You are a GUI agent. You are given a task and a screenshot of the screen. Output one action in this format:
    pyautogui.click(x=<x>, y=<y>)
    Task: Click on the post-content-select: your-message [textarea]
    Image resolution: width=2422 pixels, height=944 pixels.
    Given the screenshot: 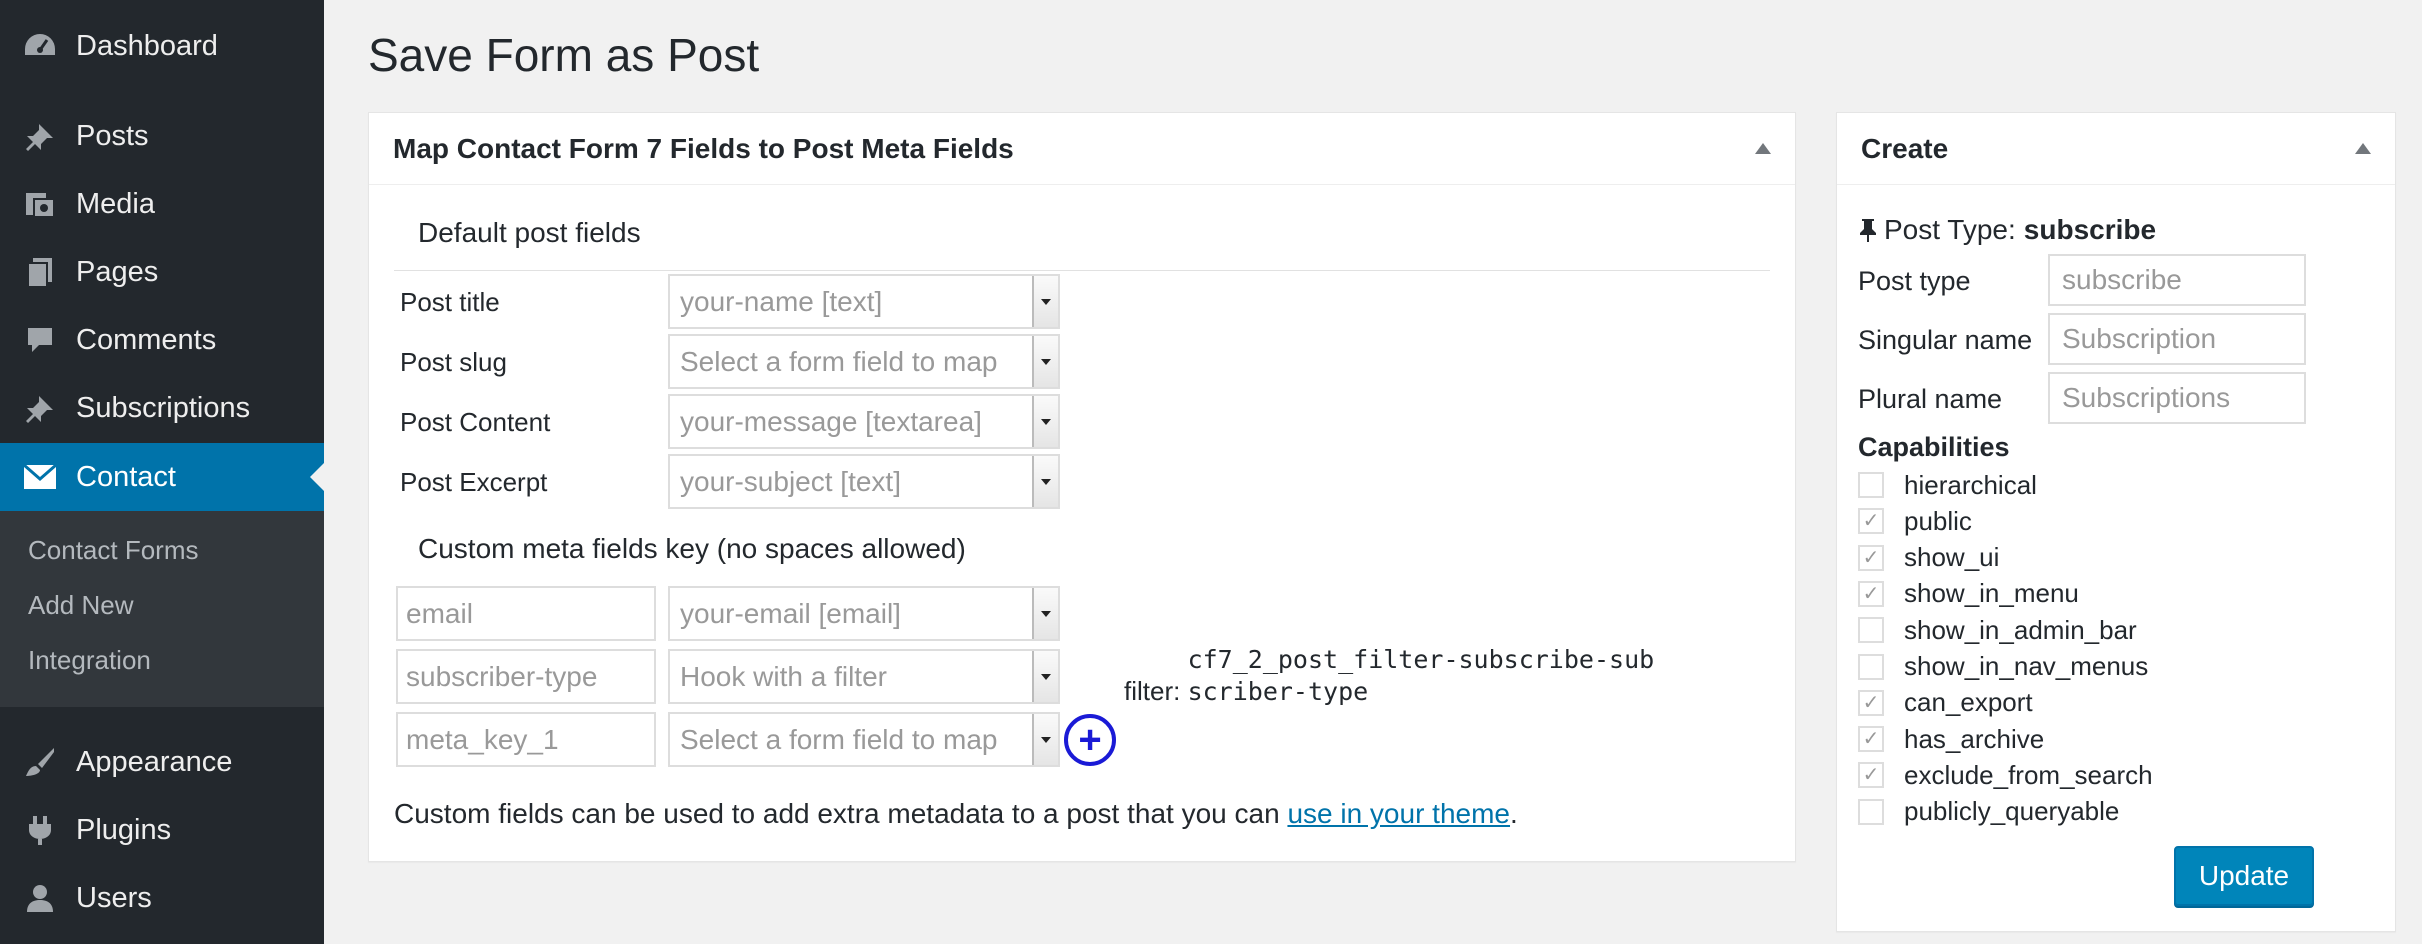 What is the action you would take?
    pyautogui.click(x=864, y=421)
    